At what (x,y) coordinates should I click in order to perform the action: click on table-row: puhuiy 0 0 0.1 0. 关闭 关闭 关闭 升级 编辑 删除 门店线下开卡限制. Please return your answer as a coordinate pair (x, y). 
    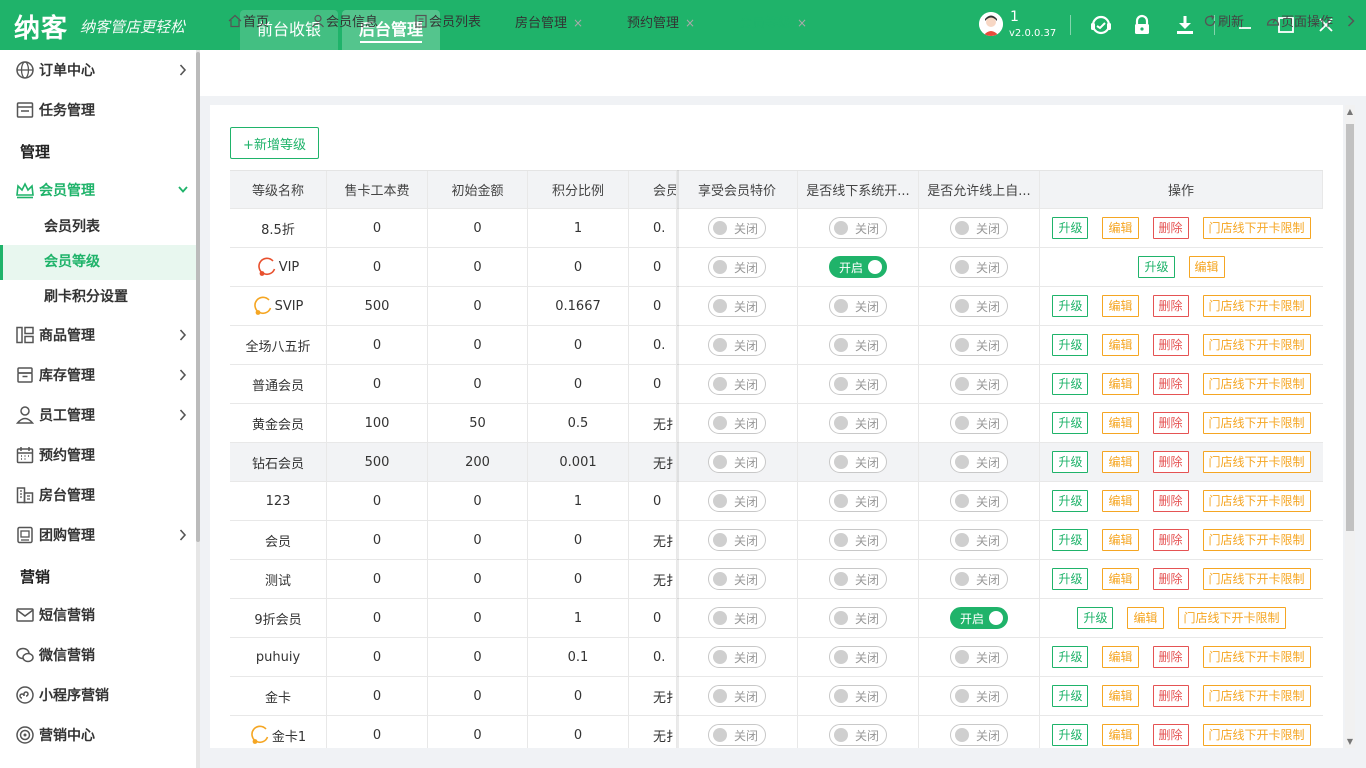
    Looking at the image, I should click on (776, 657).